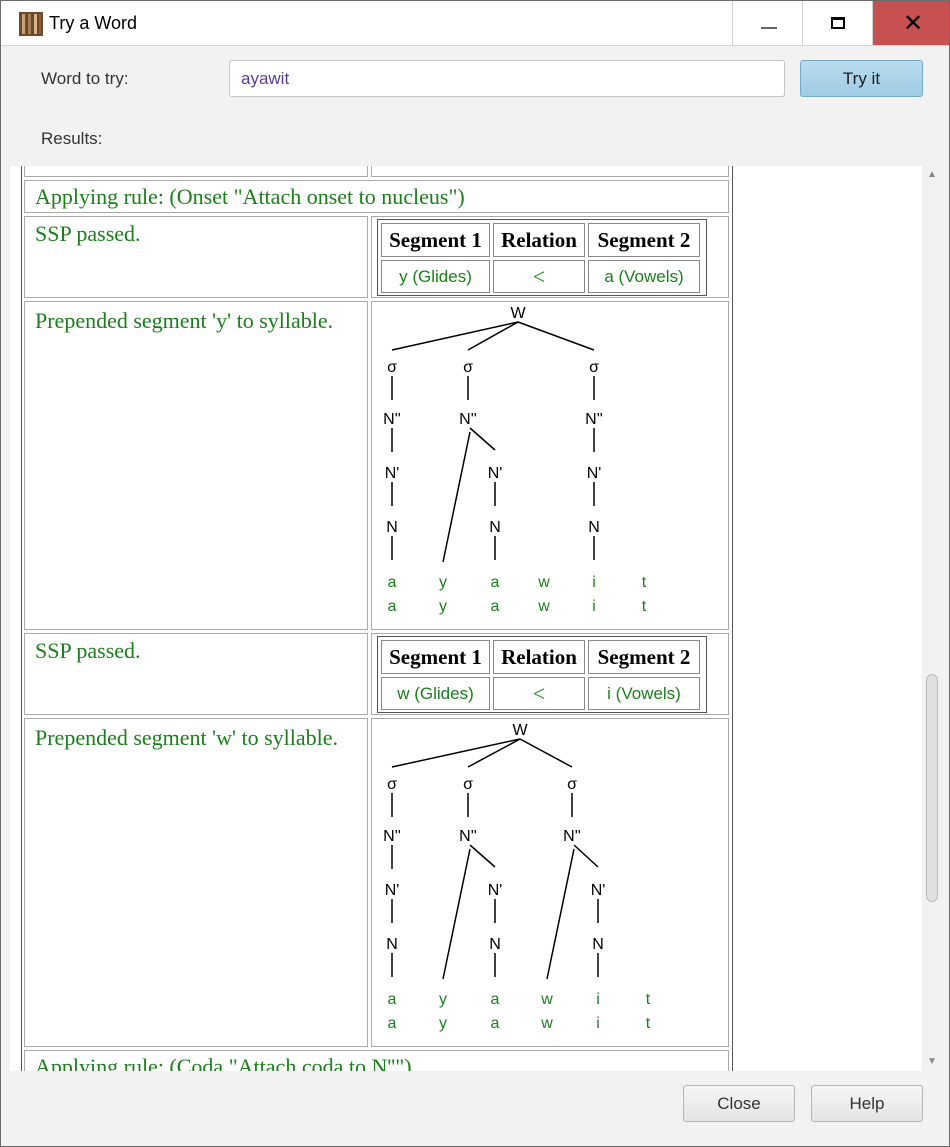 This screenshot has height=1147, width=950. Describe the element at coordinates (196, 882) in the screenshot. I see `prepend-cell: Prepended segment 'w' to syllable.` at that location.